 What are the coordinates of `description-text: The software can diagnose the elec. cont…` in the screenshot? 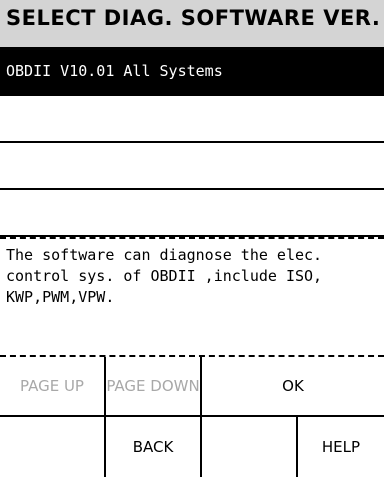 It's located at (164, 276).